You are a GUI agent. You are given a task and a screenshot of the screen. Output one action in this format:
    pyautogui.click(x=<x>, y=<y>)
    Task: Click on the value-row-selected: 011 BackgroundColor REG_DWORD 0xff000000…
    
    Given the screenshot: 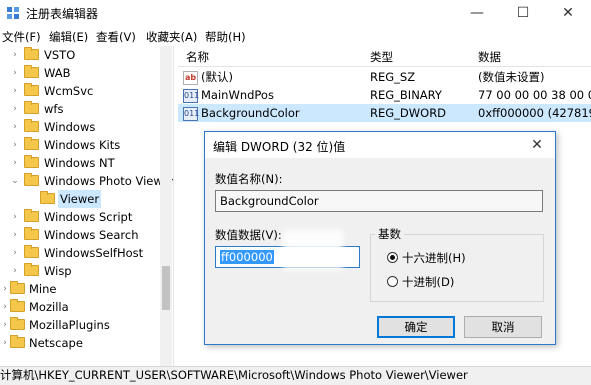 What is the action you would take?
    pyautogui.click(x=384, y=113)
    